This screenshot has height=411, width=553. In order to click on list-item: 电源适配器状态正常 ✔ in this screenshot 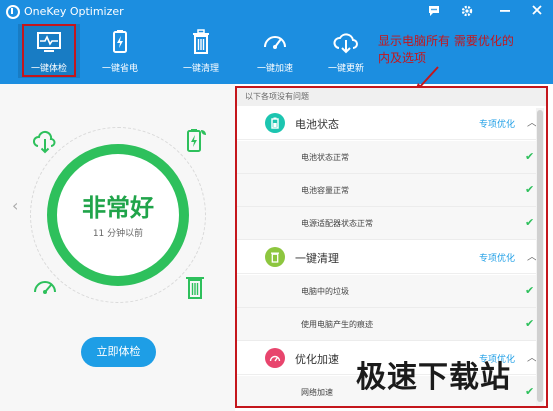, I will do `click(387, 223)`.